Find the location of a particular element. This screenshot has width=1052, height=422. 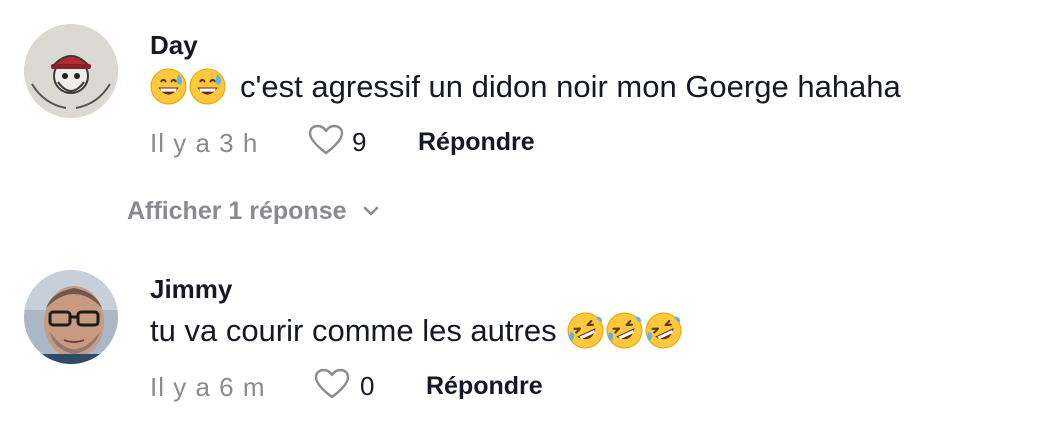

show-replies-label: Afficher 1 réponse is located at coordinates (237, 210).